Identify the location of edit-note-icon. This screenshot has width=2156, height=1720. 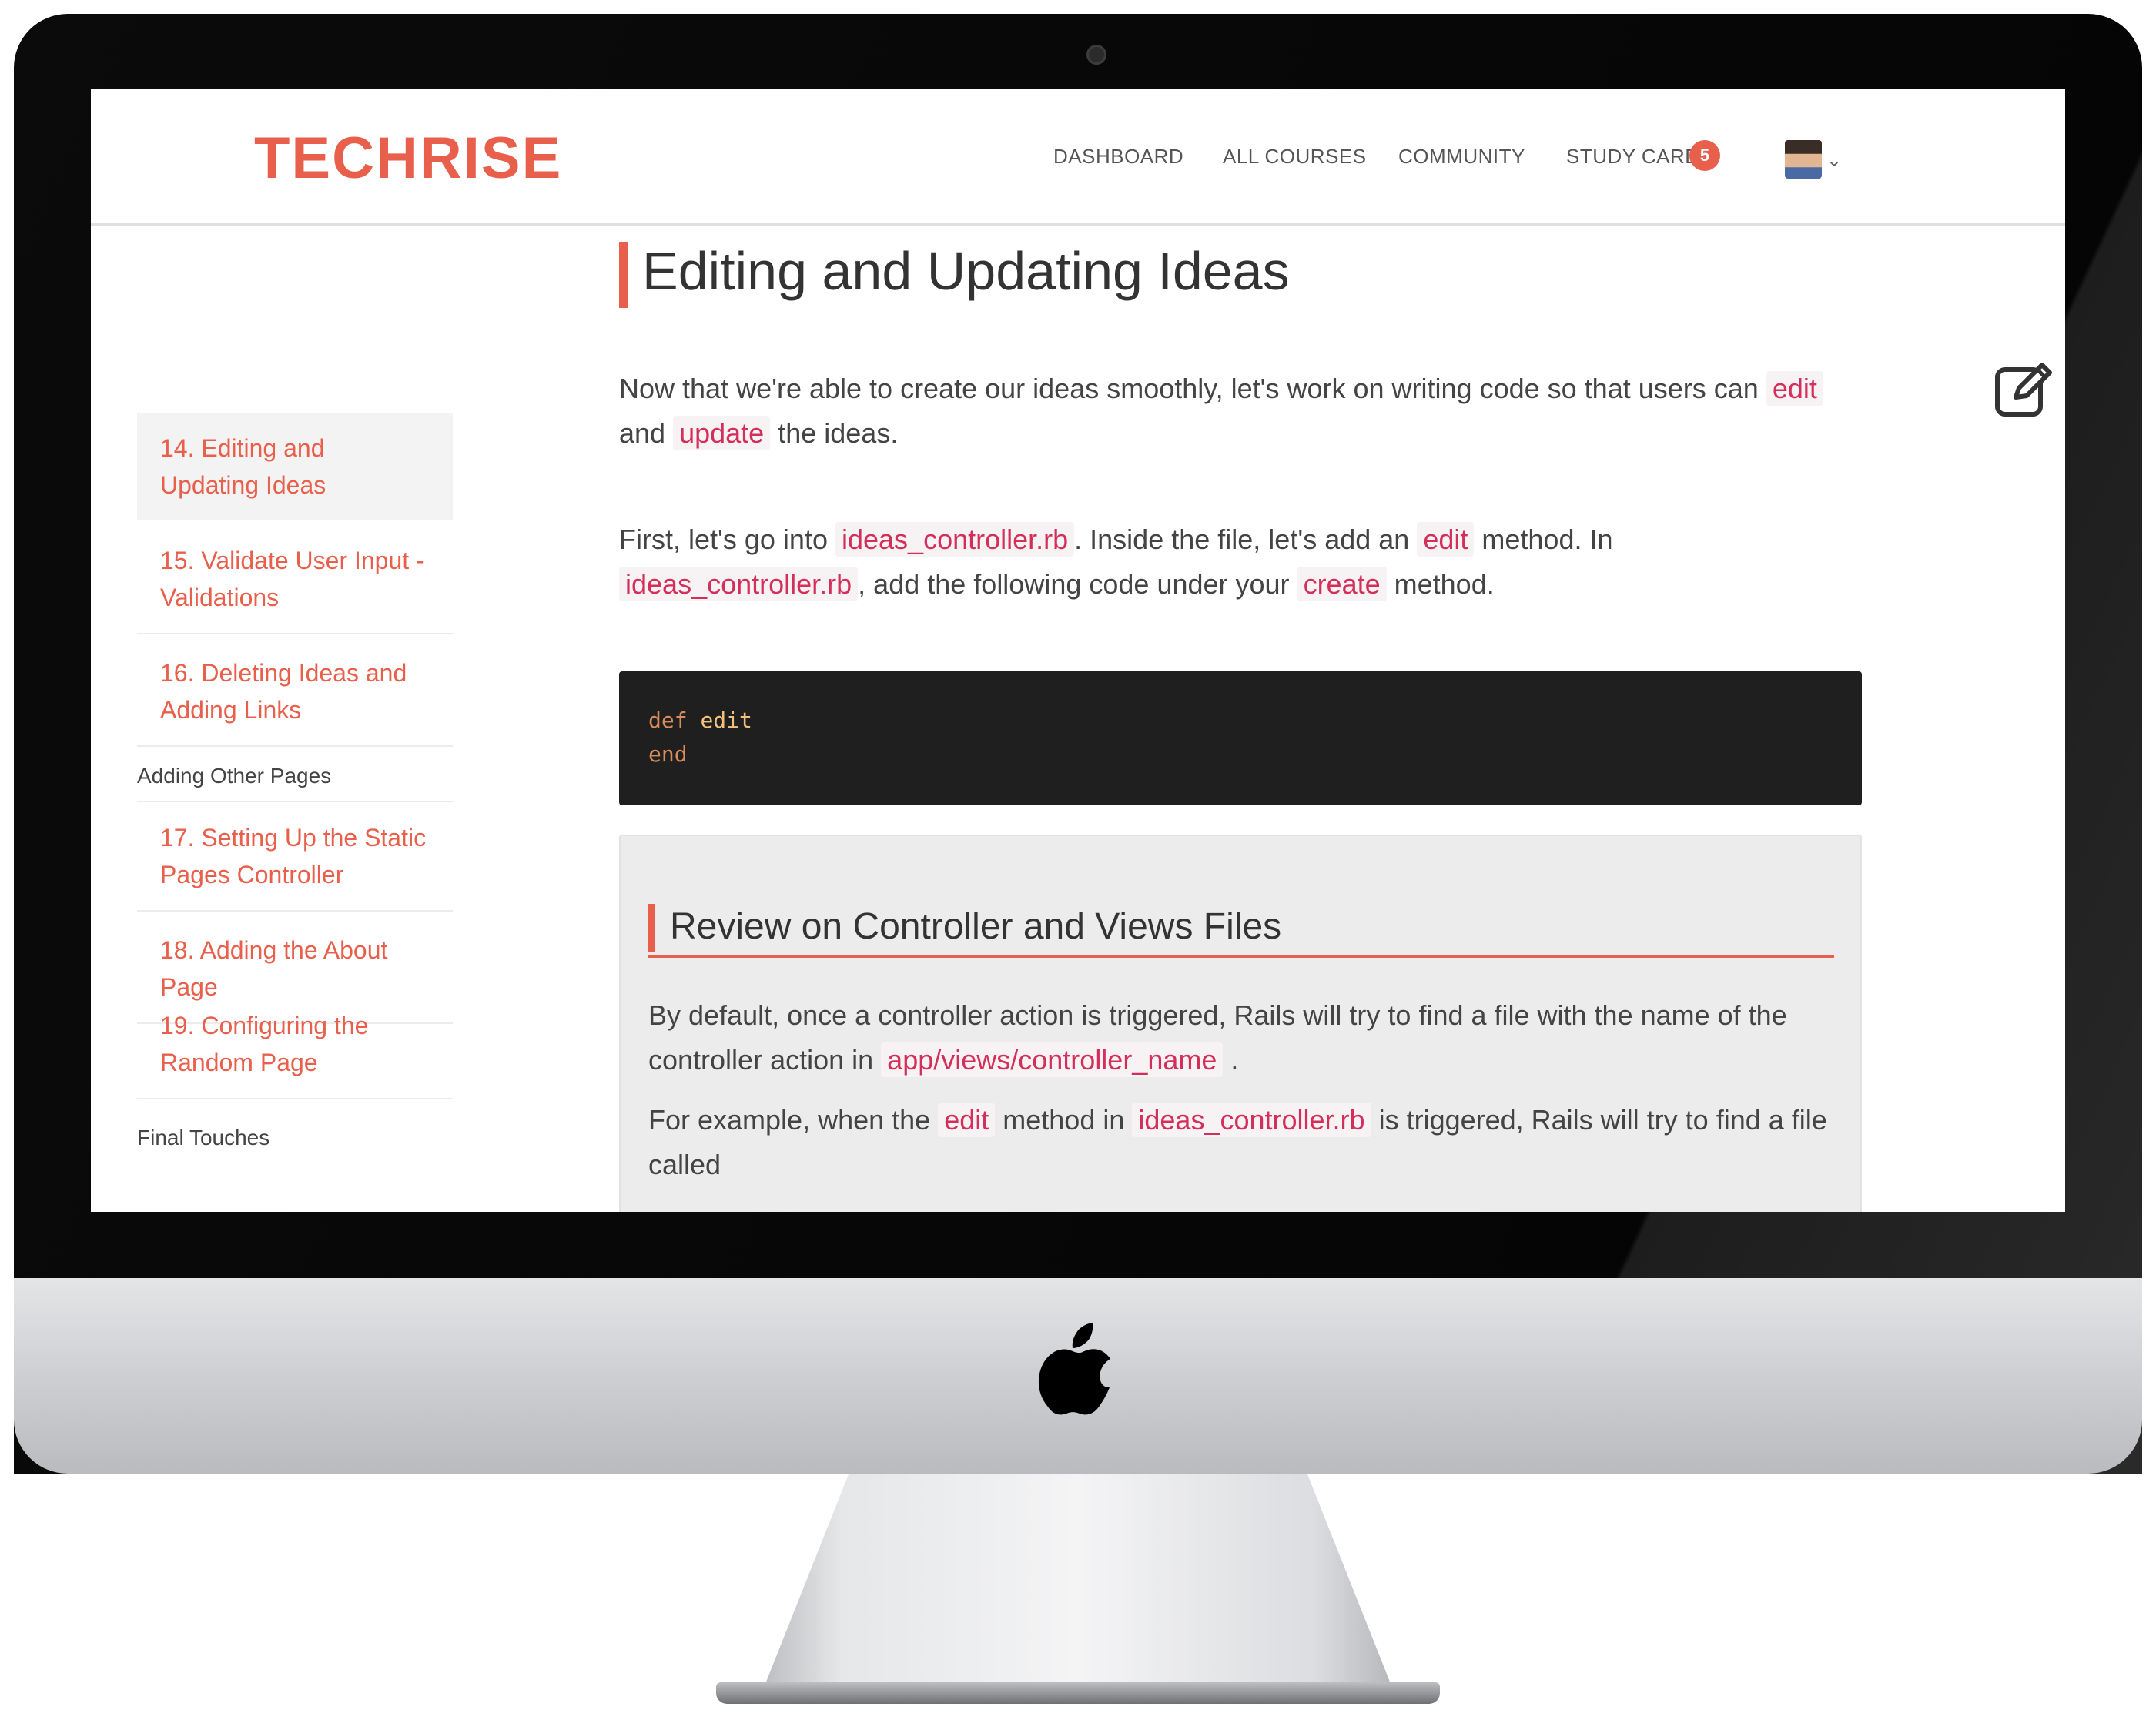
(2023, 389).